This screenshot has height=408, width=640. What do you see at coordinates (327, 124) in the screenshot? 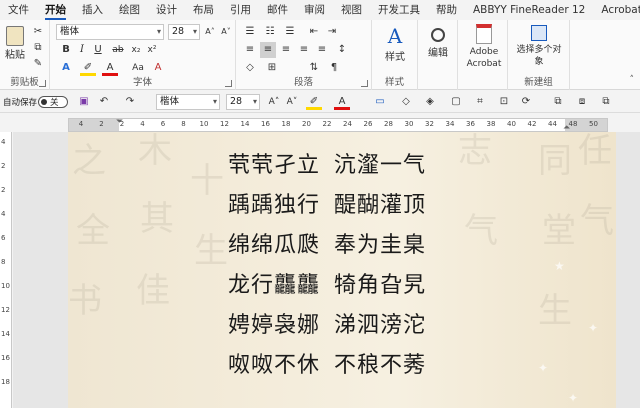
I see `ruler-tick: 22` at bounding box center [327, 124].